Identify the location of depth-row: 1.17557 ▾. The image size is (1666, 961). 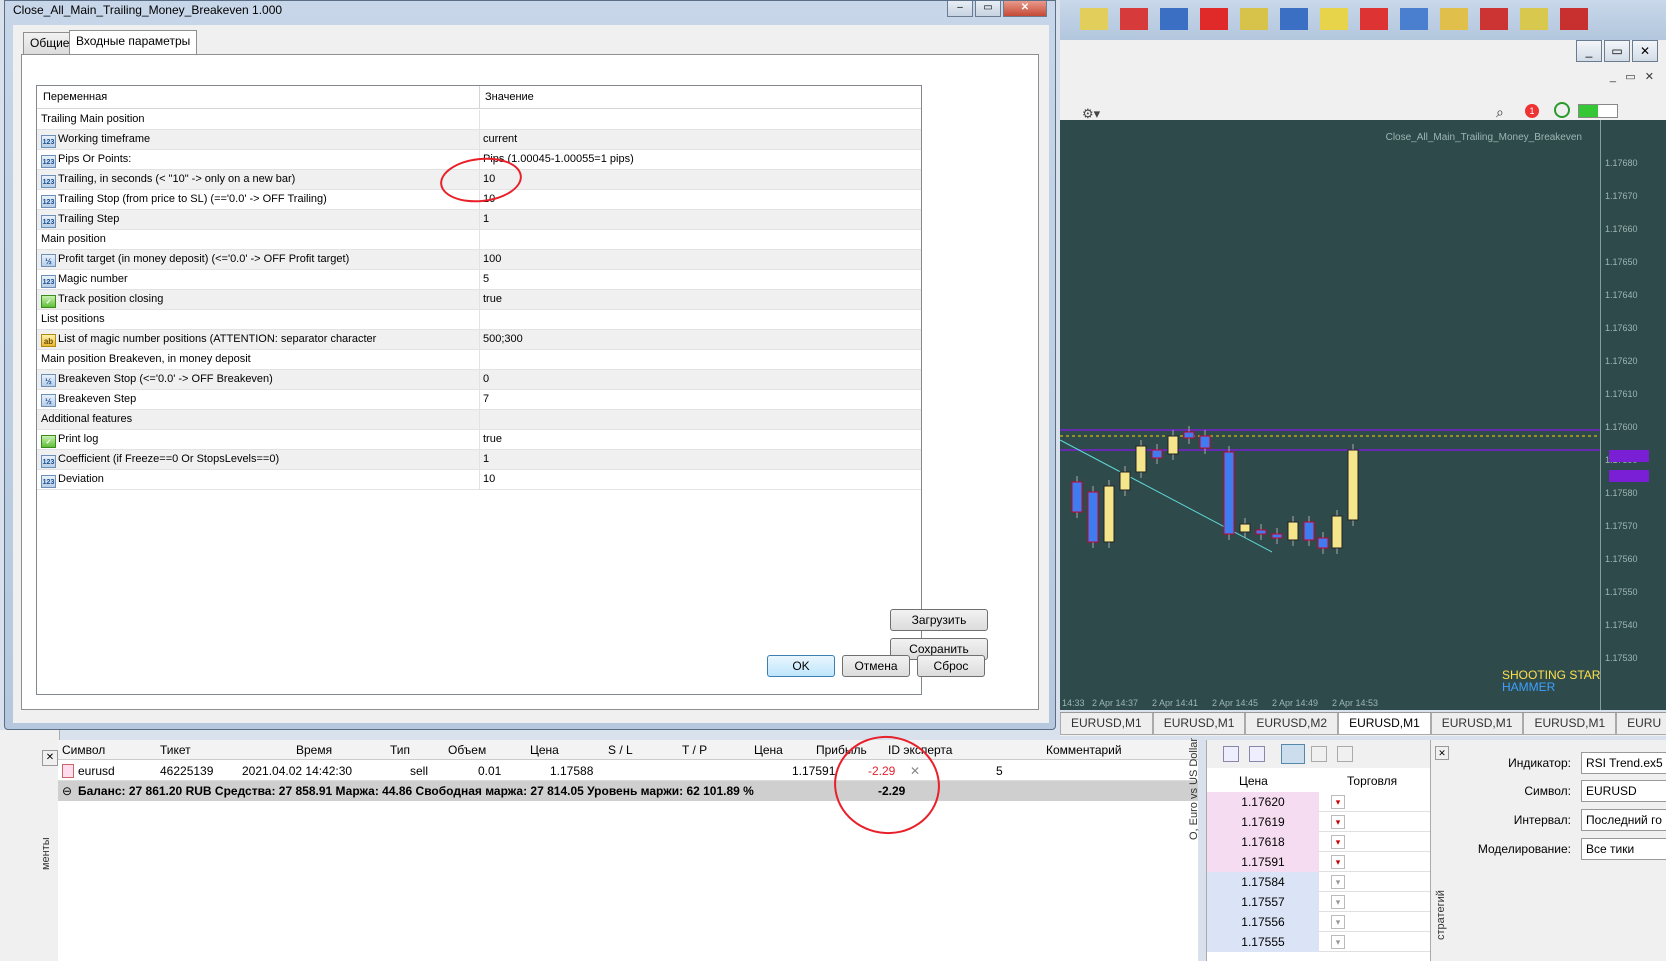
(1319, 902).